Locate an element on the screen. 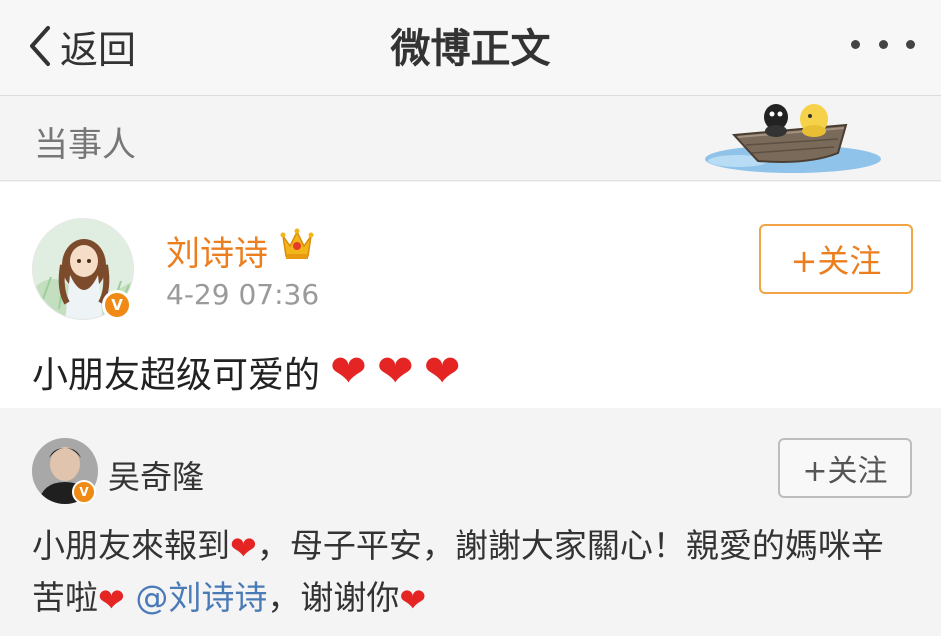 This screenshot has width=941, height=636. section-label: 当事人 is located at coordinates (85, 145).